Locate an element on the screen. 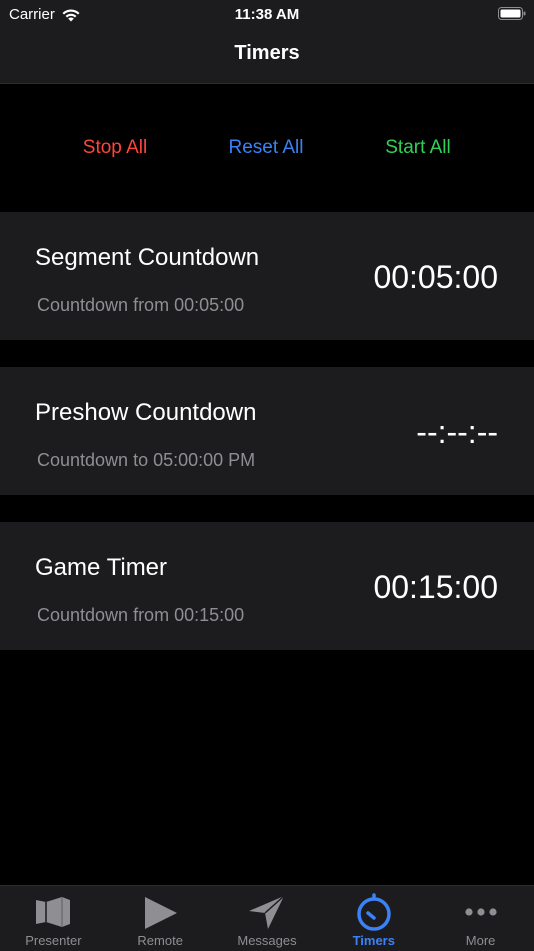 The height and width of the screenshot is (951, 534). timer-subtitle: Countdown from 00:15:00 is located at coordinates (141, 615).